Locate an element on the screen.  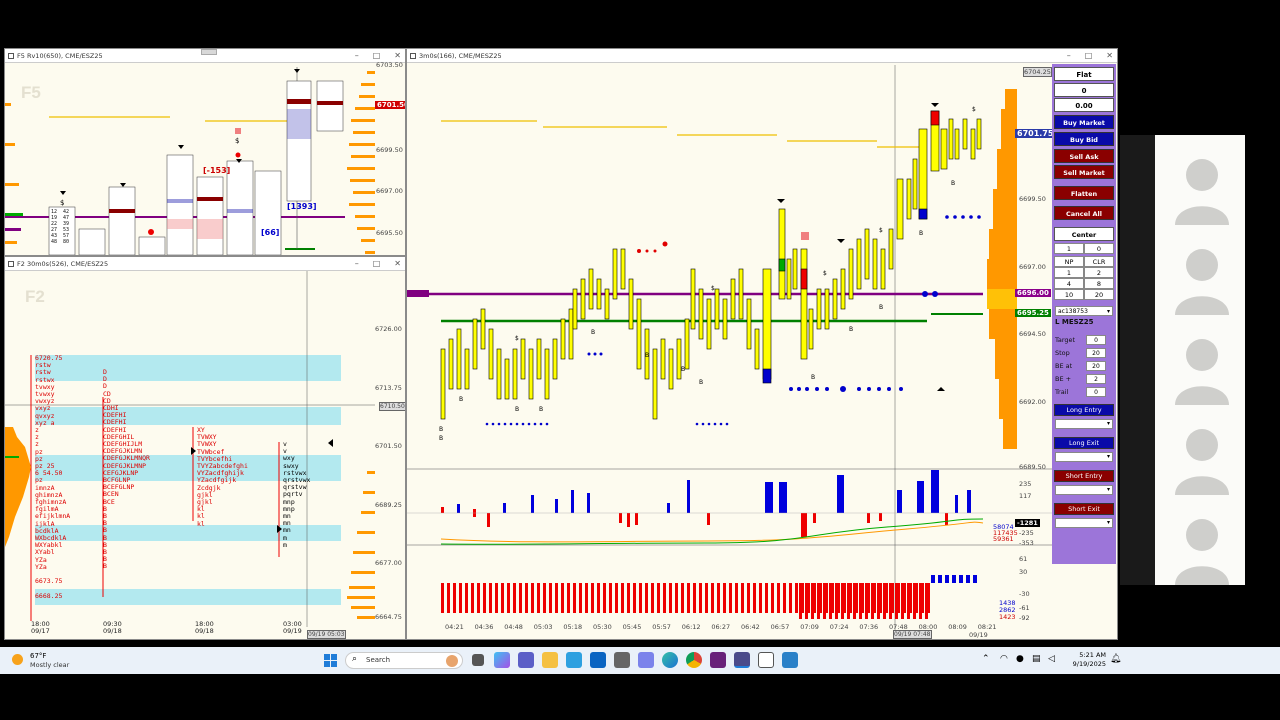
sell-ask-button: Sell Ask is located at coordinates (1084, 156).